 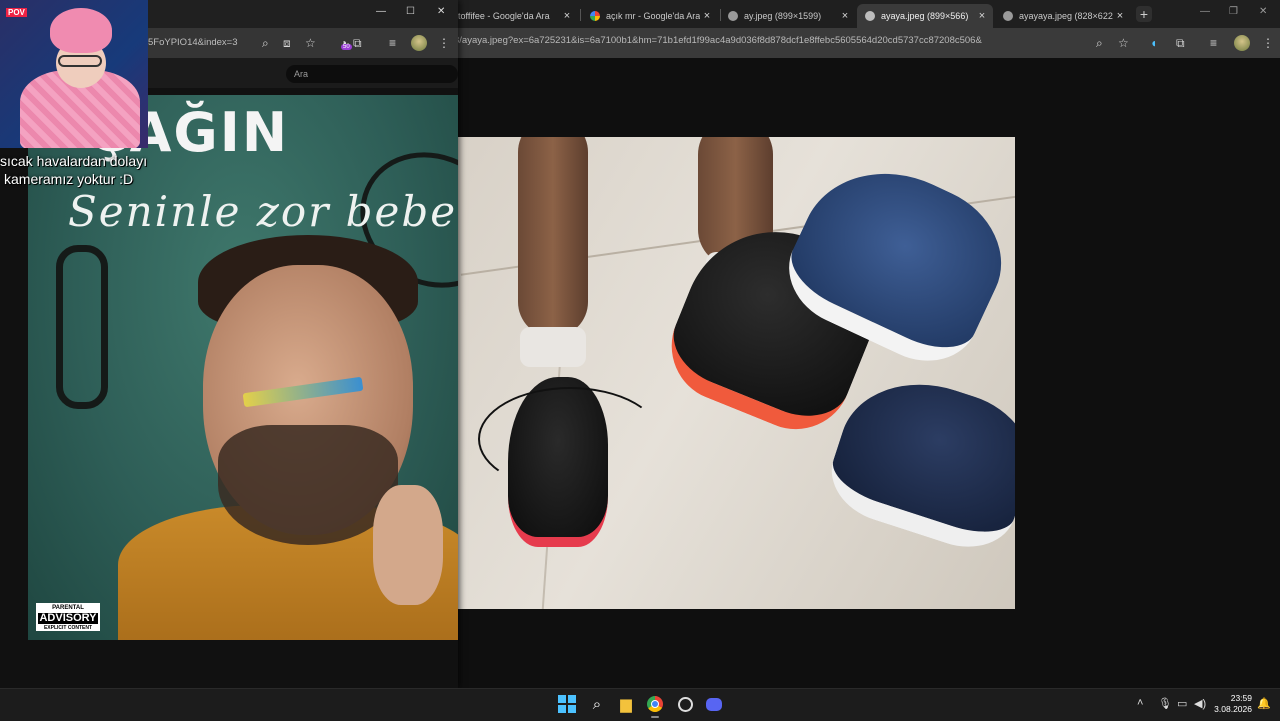 I want to click on clock-date: 3.08.2026, so click(x=1233, y=709).